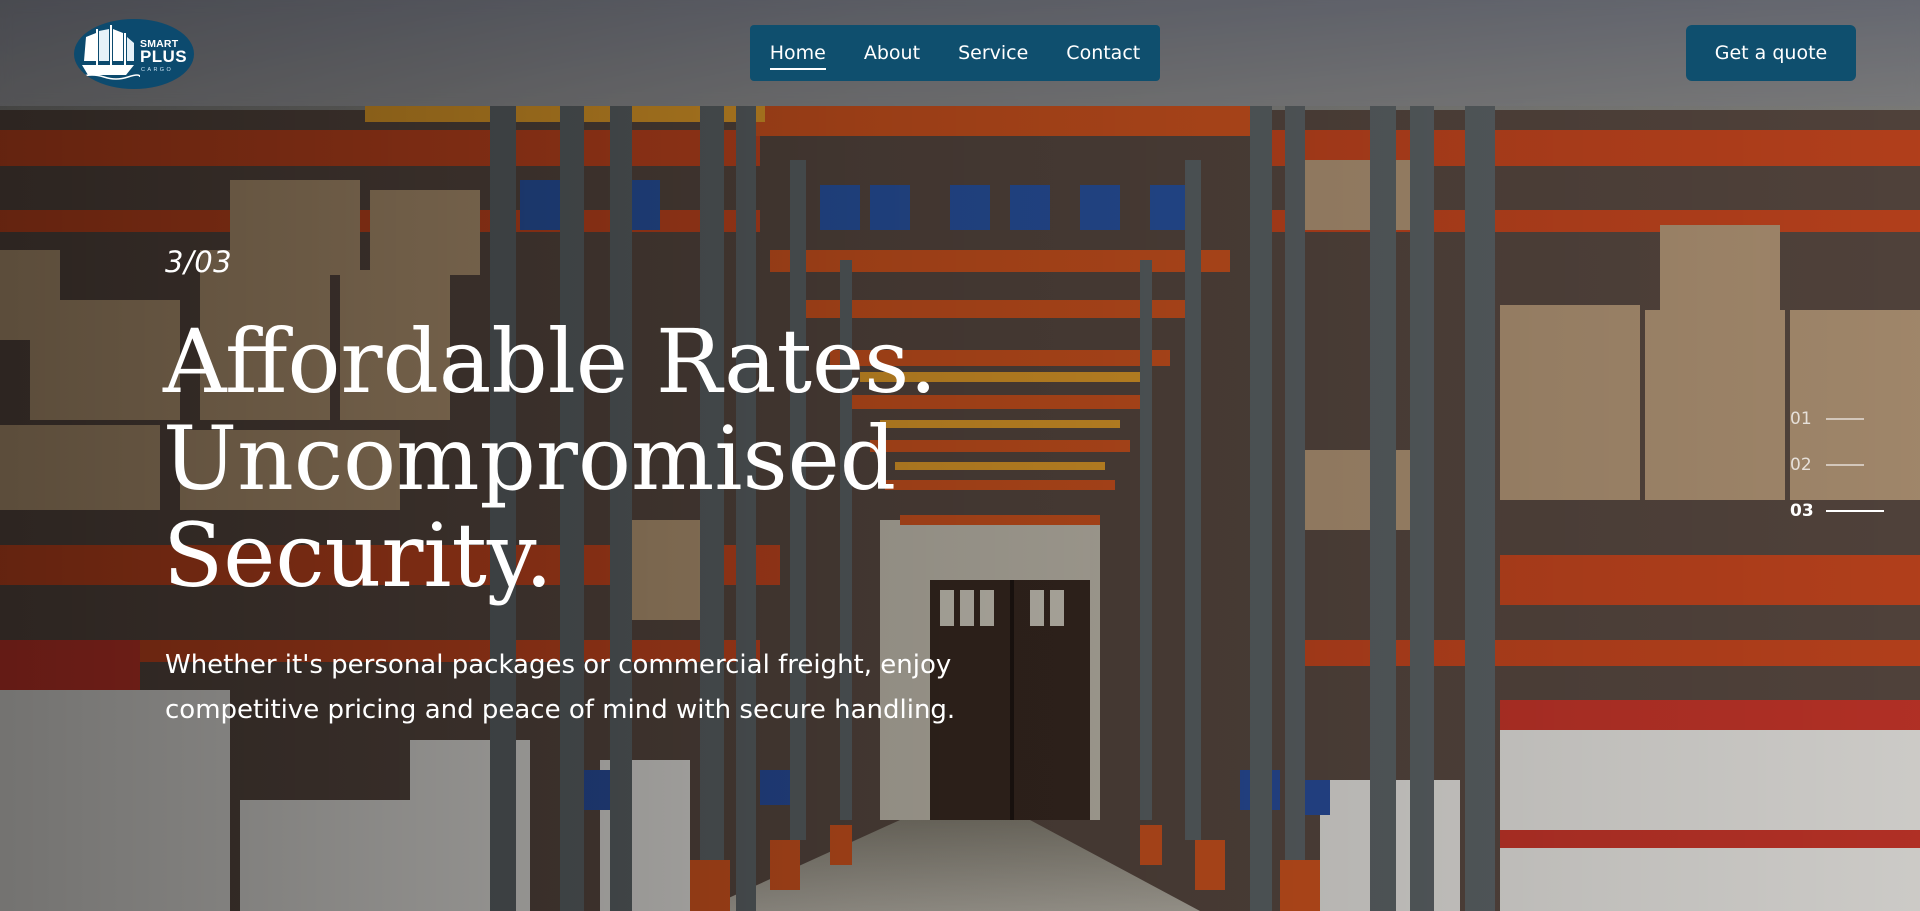  I want to click on headline-line-2: Uncompromised, so click(530, 458).